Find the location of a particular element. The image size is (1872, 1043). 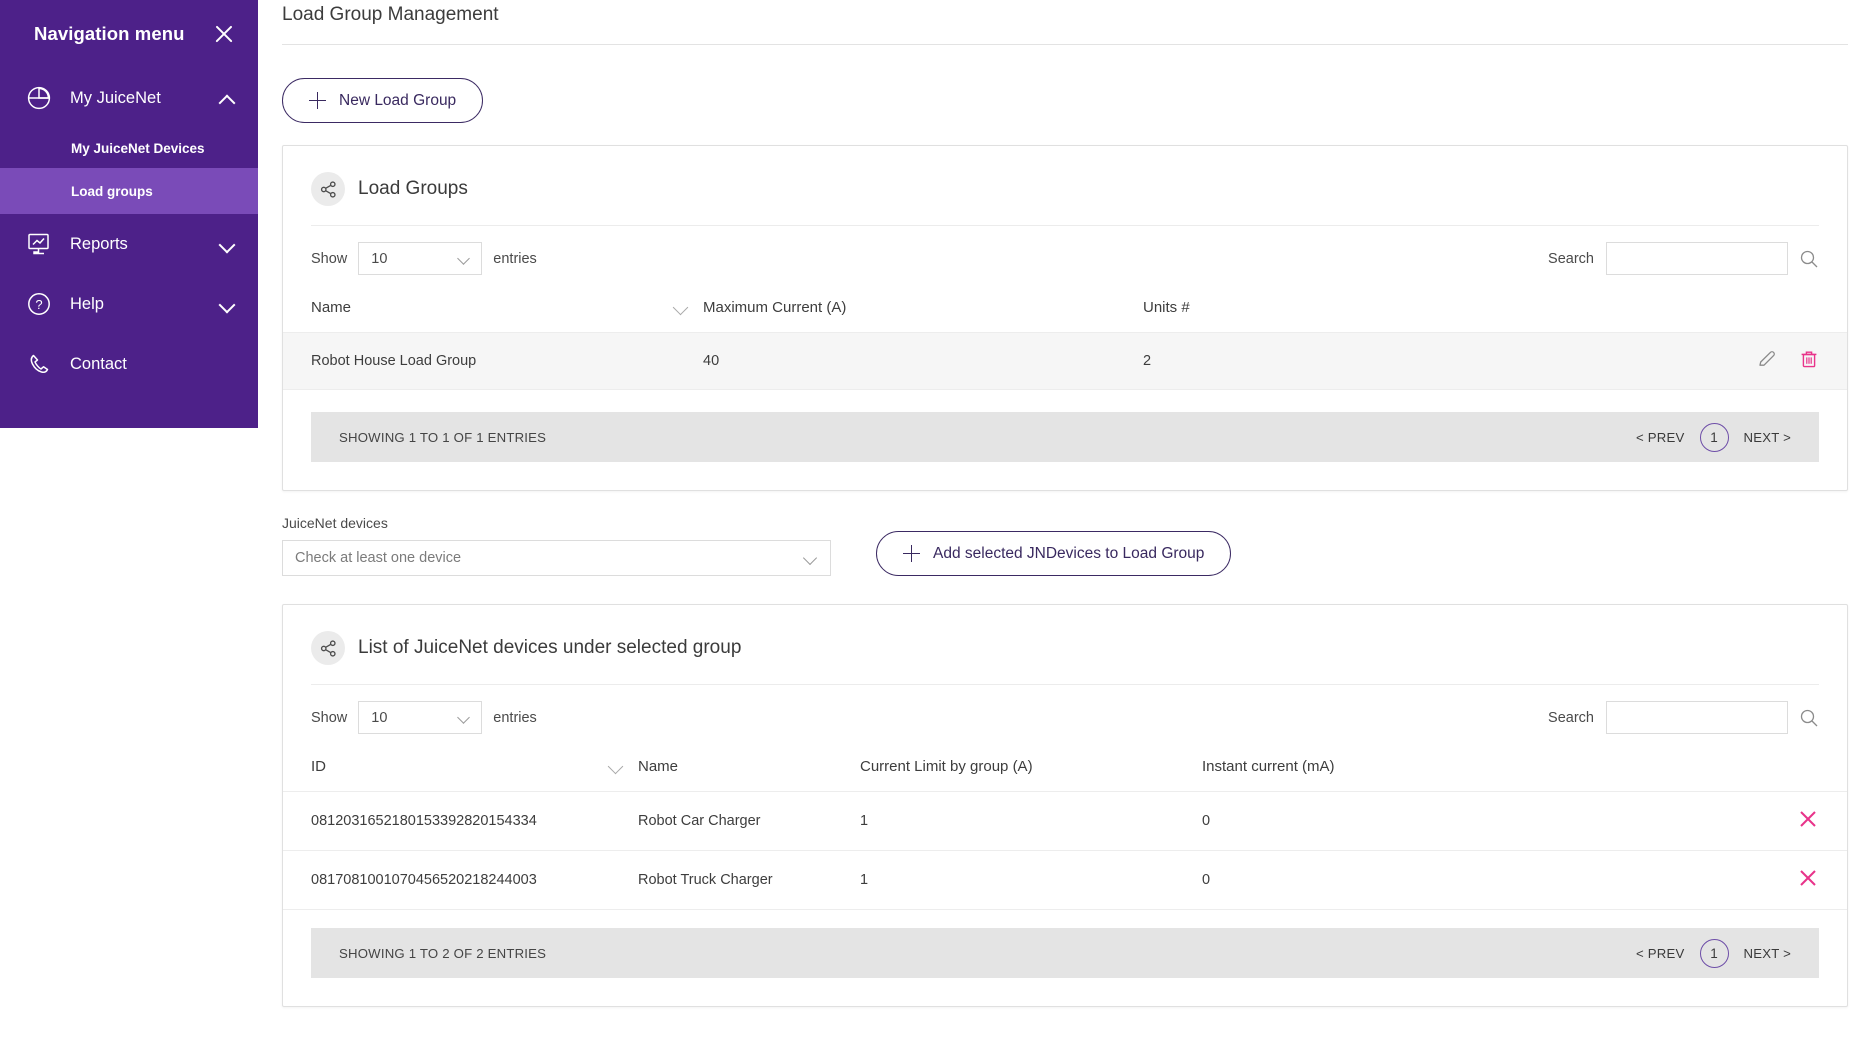

cell-name: Robot Truck Charger is located at coordinates (749, 880).